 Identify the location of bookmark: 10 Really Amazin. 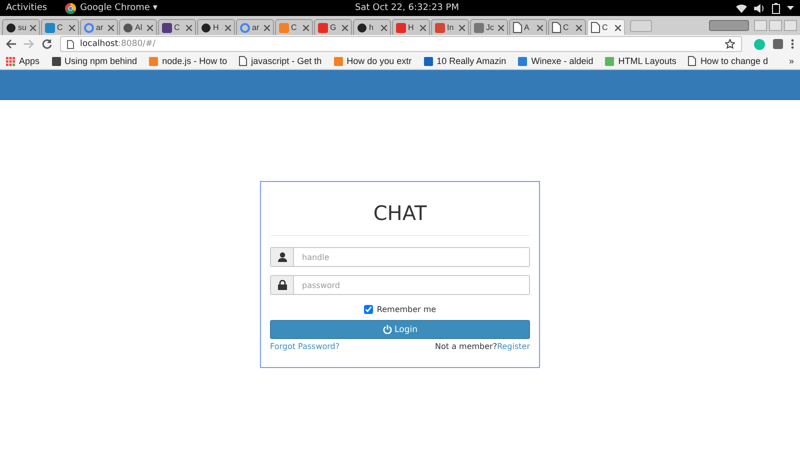
(465, 61).